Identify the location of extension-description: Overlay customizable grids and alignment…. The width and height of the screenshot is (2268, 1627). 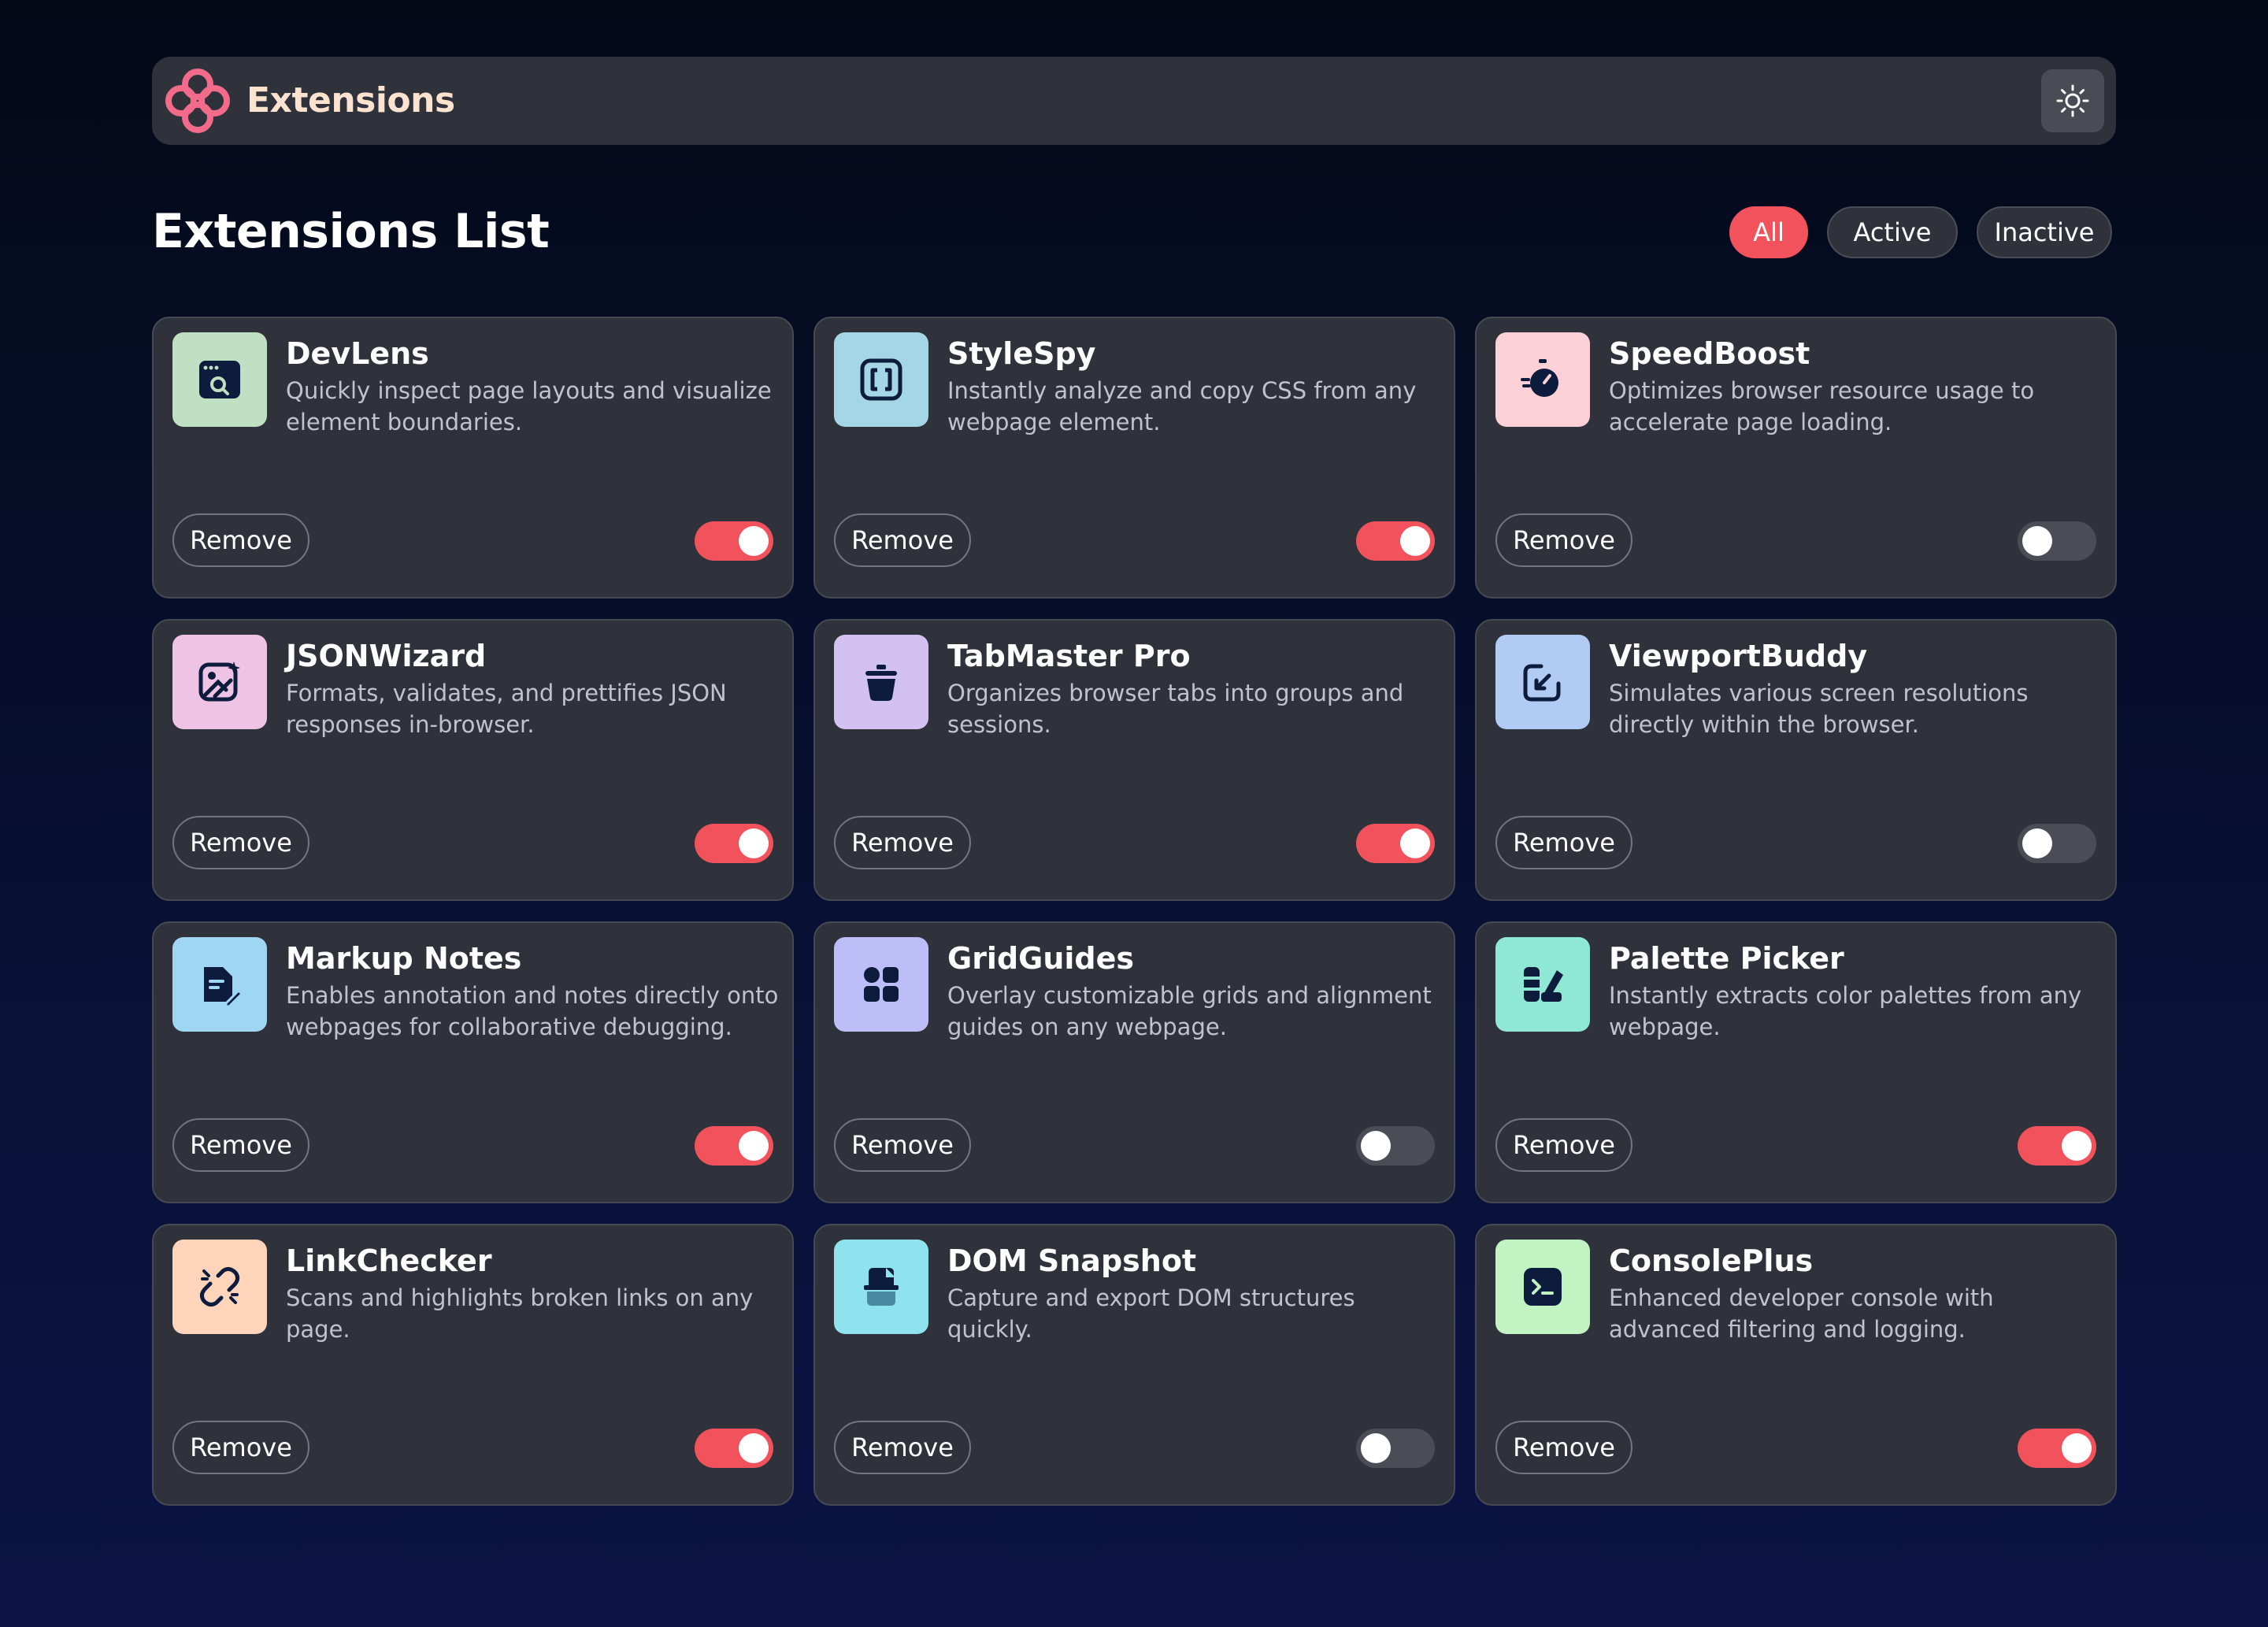
(1189, 1011).